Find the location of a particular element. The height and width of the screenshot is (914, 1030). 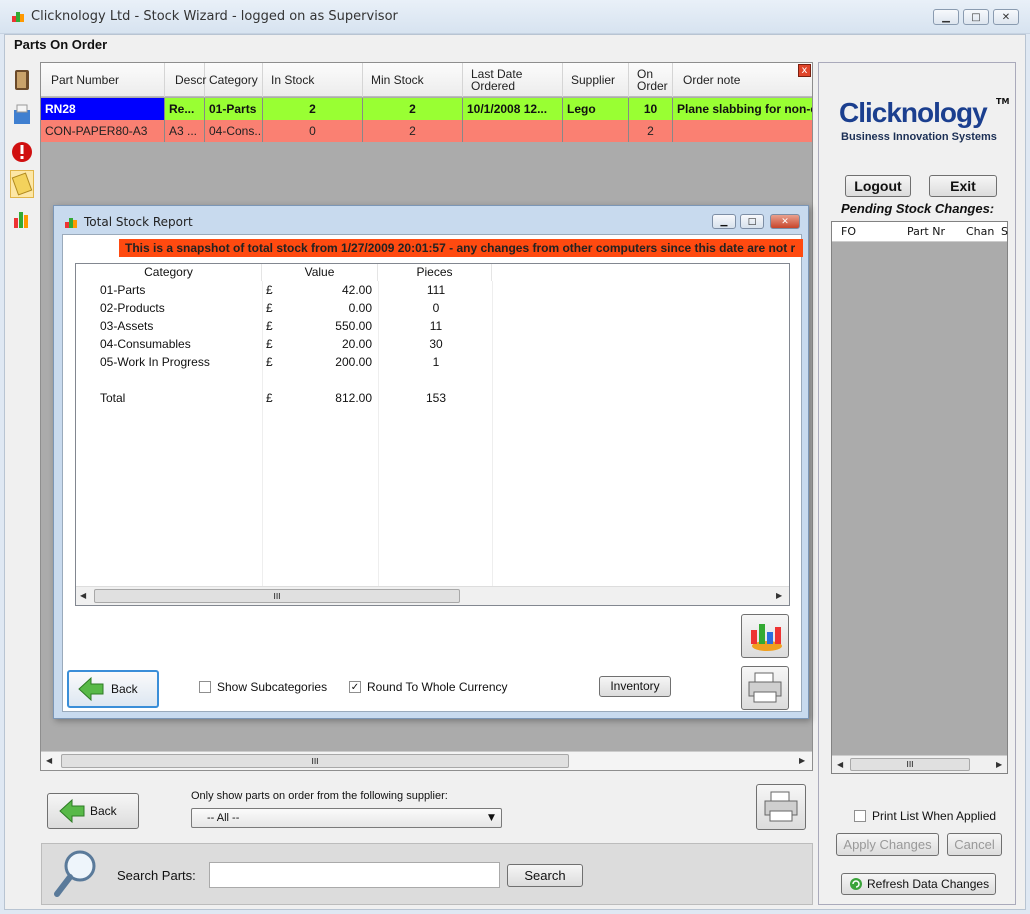

parts-box-icon is located at coordinates (22, 114).